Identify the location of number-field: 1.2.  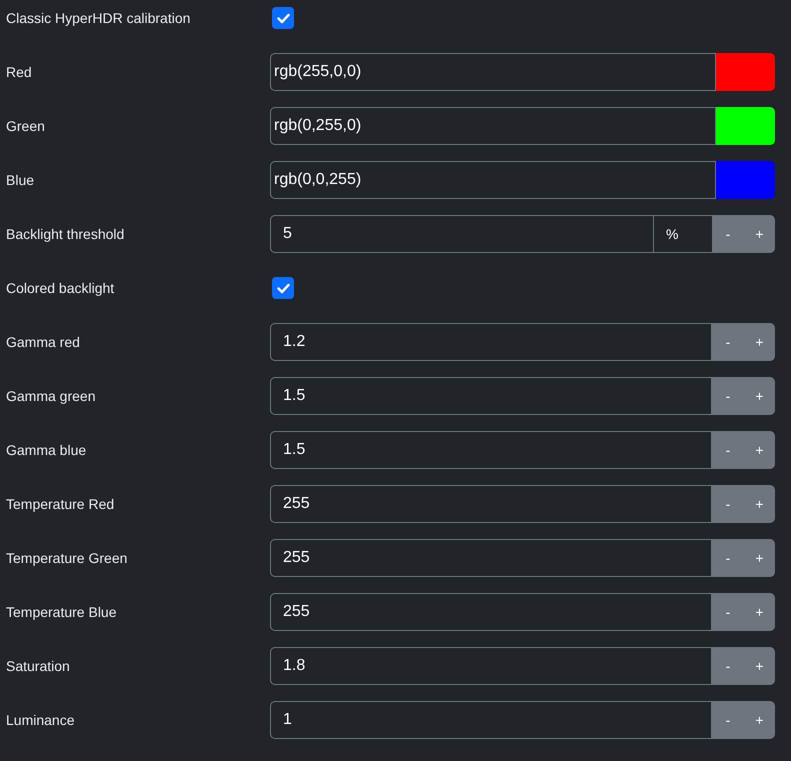
(491, 342).